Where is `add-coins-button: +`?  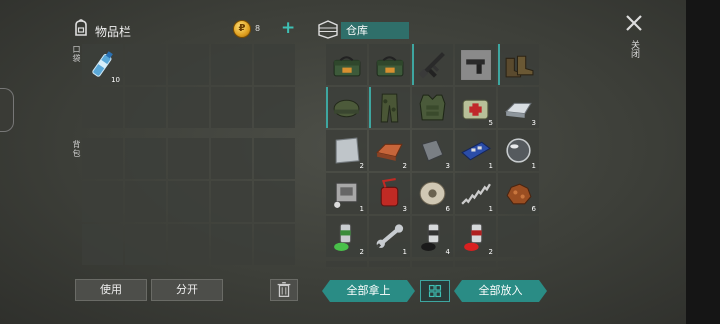 add-coins-button: + is located at coordinates (288, 28).